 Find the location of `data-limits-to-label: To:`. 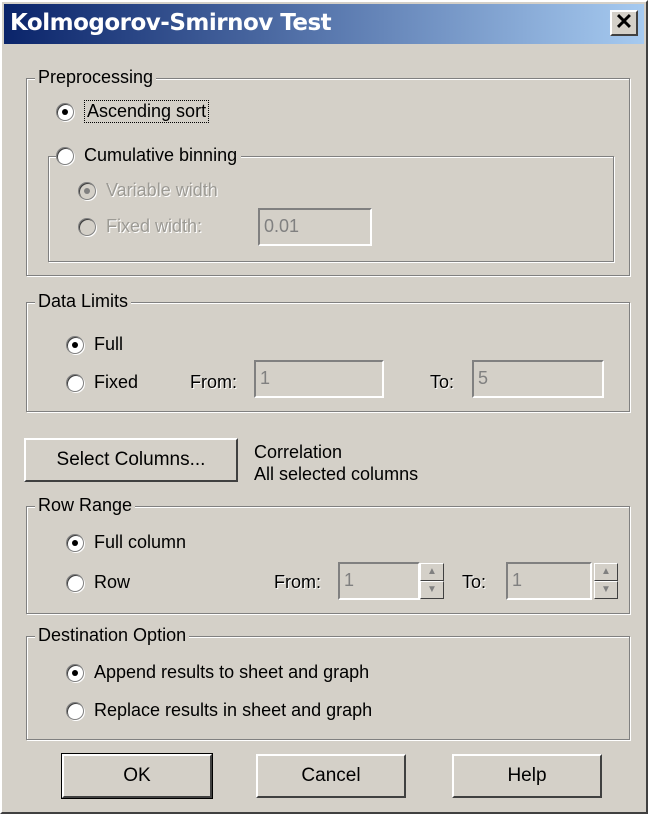

data-limits-to-label: To: is located at coordinates (442, 382).